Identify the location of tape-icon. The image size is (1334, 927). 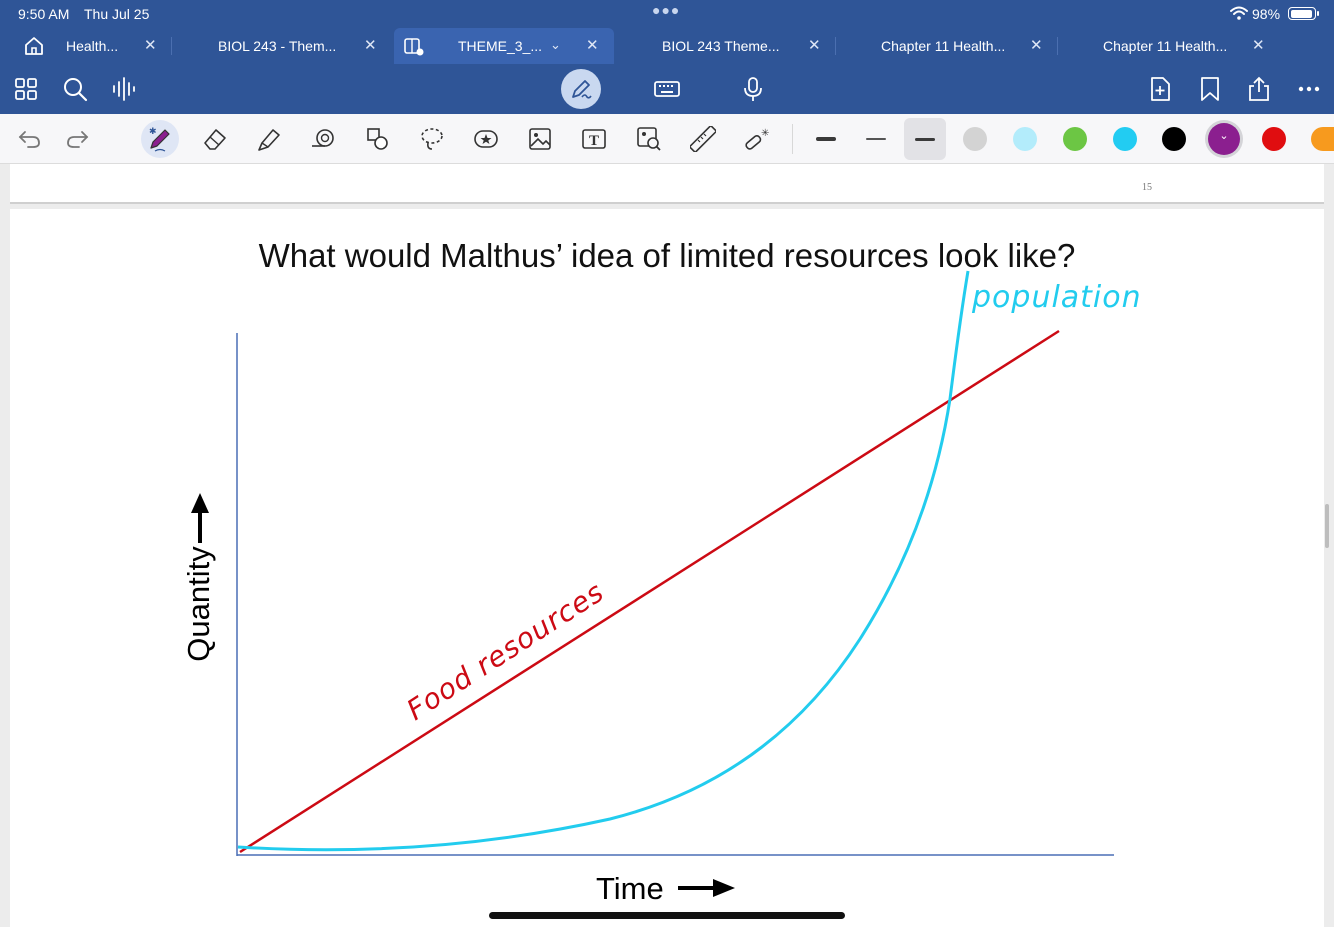
(323, 139).